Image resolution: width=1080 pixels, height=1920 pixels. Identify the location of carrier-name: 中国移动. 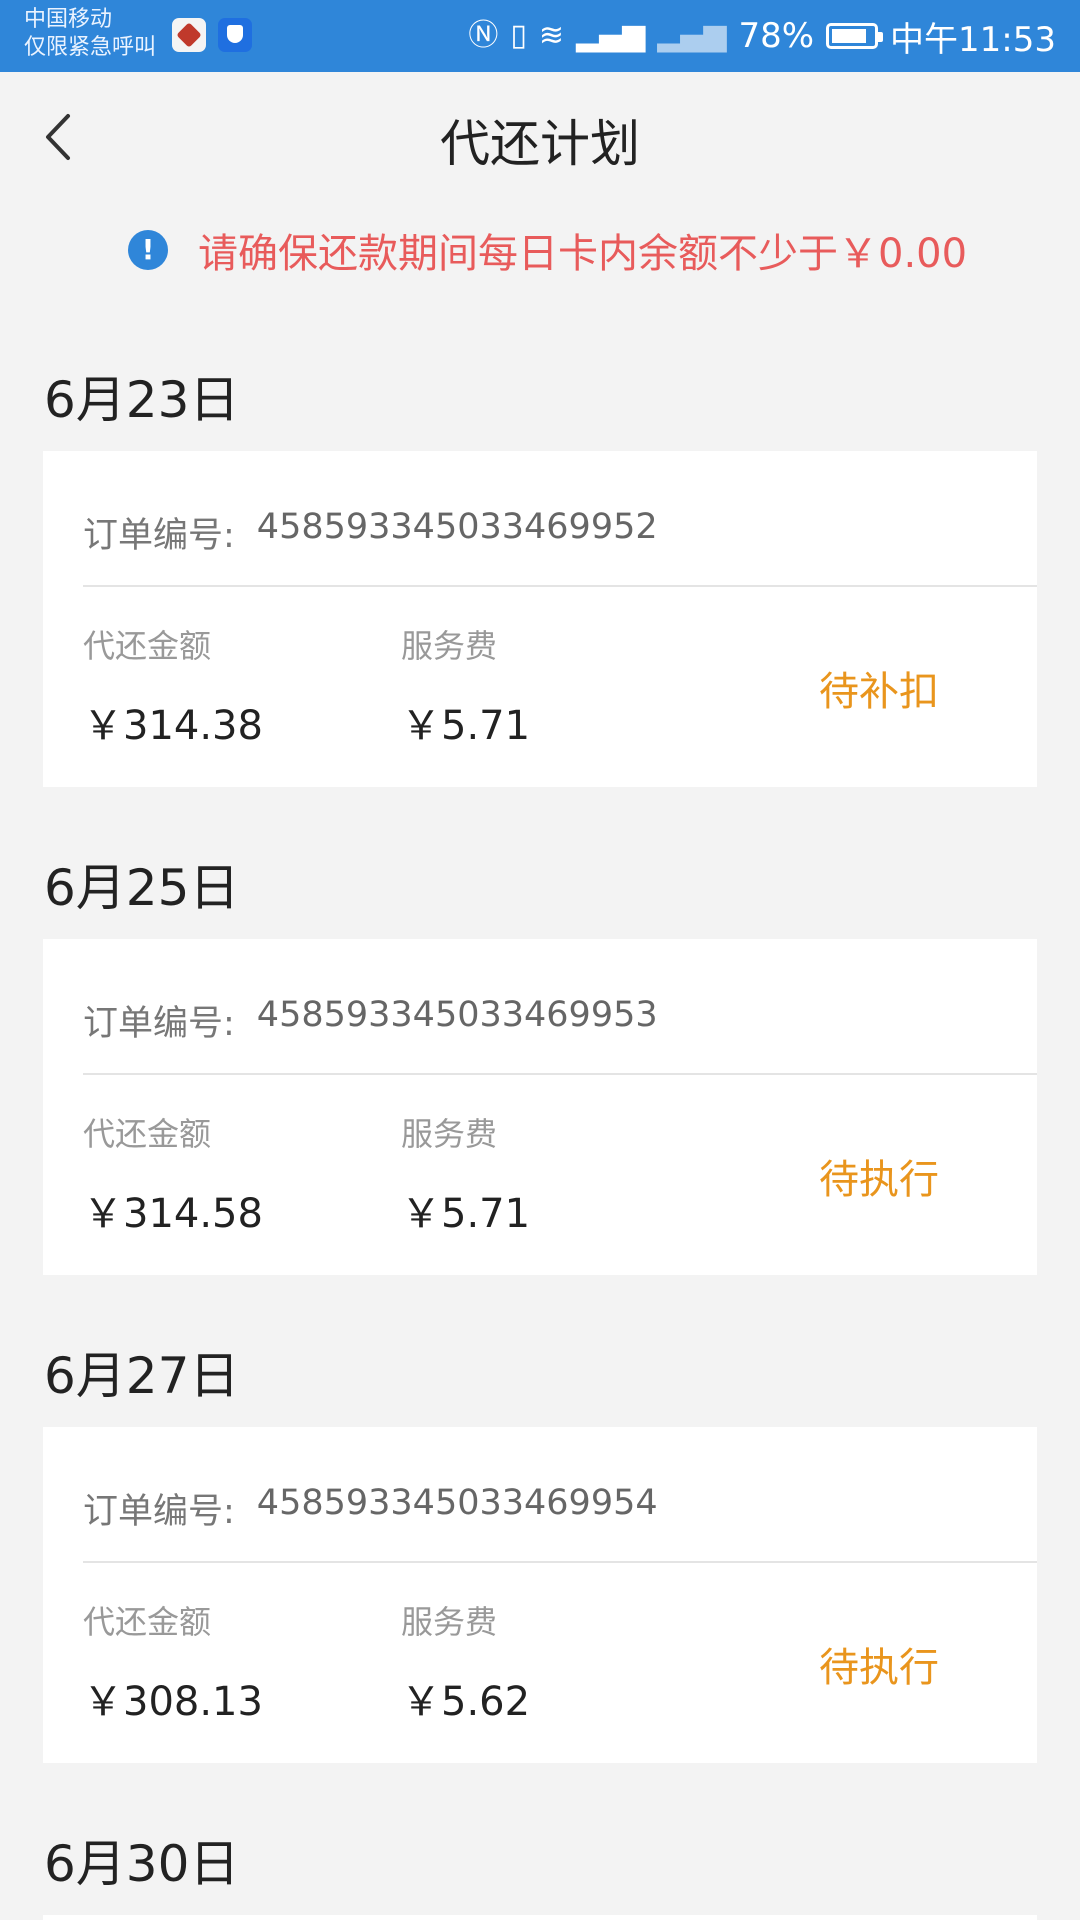
(68, 19).